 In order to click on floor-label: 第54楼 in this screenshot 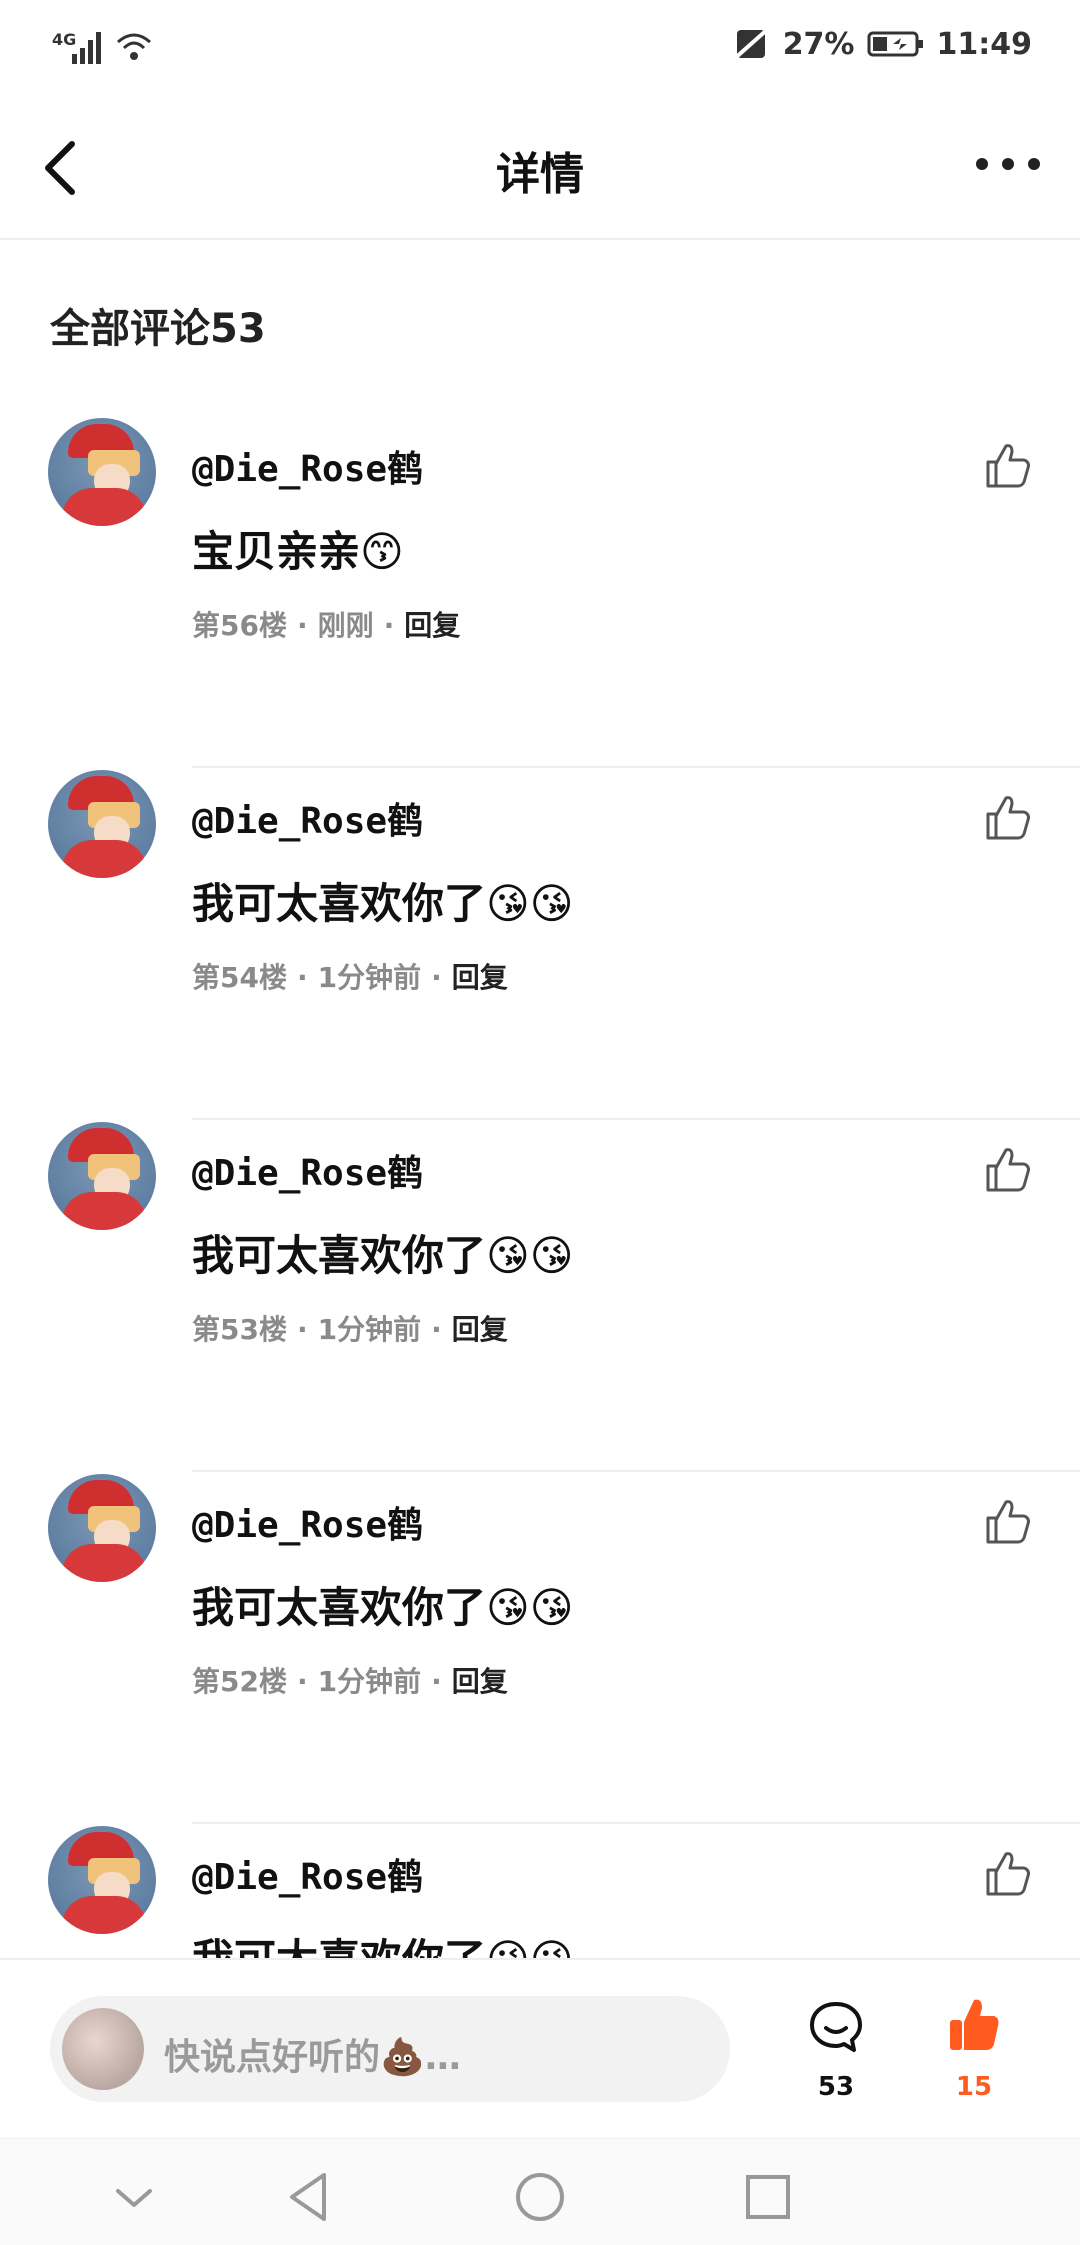, I will do `click(239, 977)`.